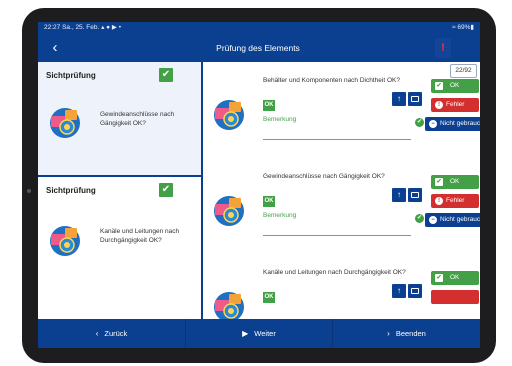 Image resolution: width=512 pixels, height=366 pixels. I want to click on finish-button-label: Beenden, so click(410, 333).